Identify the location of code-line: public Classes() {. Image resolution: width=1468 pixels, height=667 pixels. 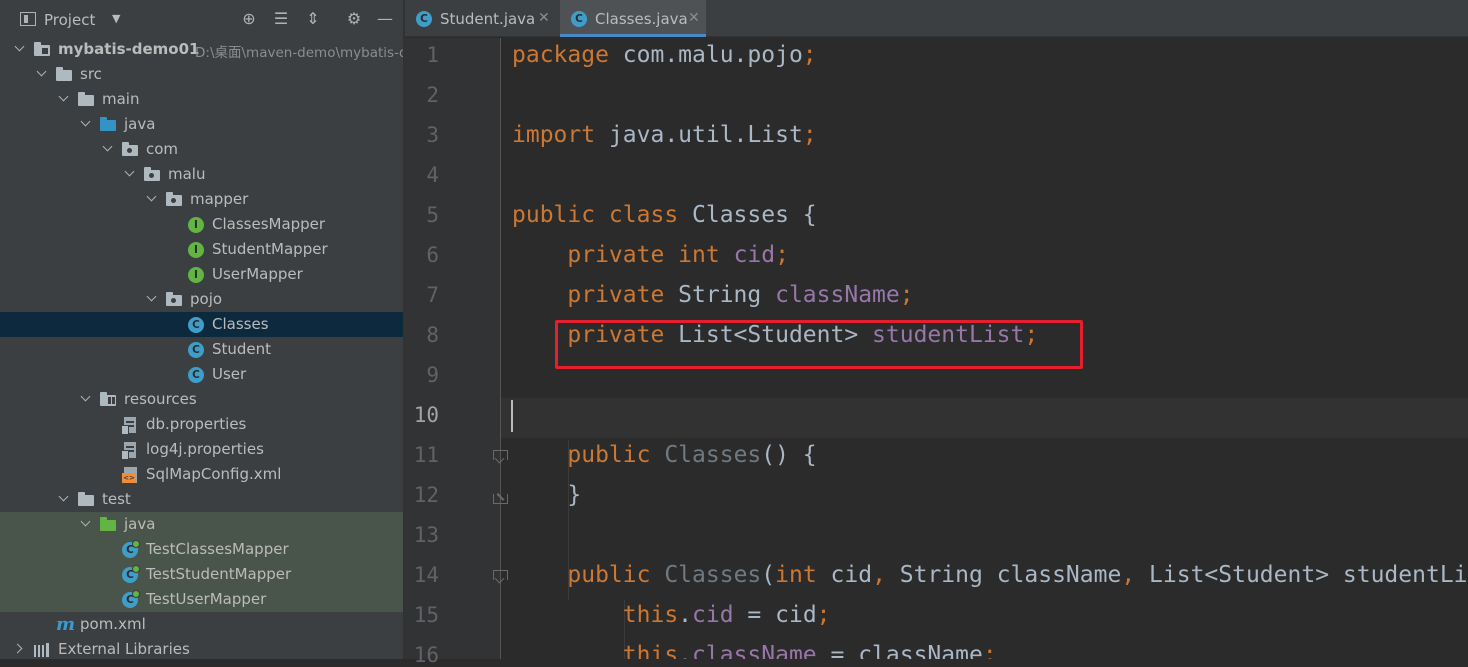
(664, 455).